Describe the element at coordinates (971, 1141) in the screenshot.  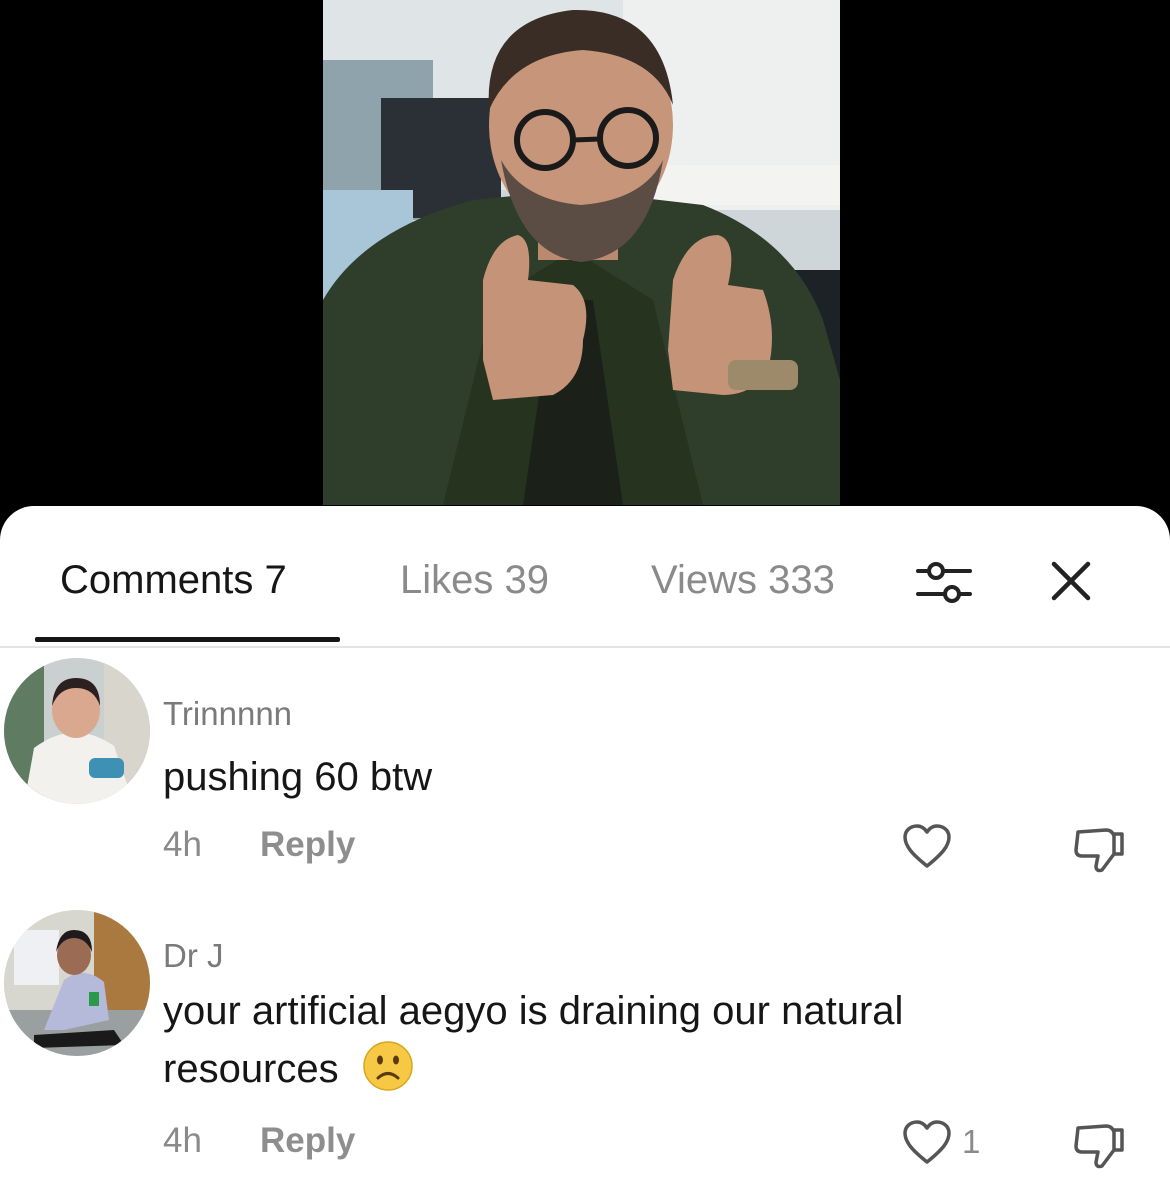
I see `like-count: 1` at that location.